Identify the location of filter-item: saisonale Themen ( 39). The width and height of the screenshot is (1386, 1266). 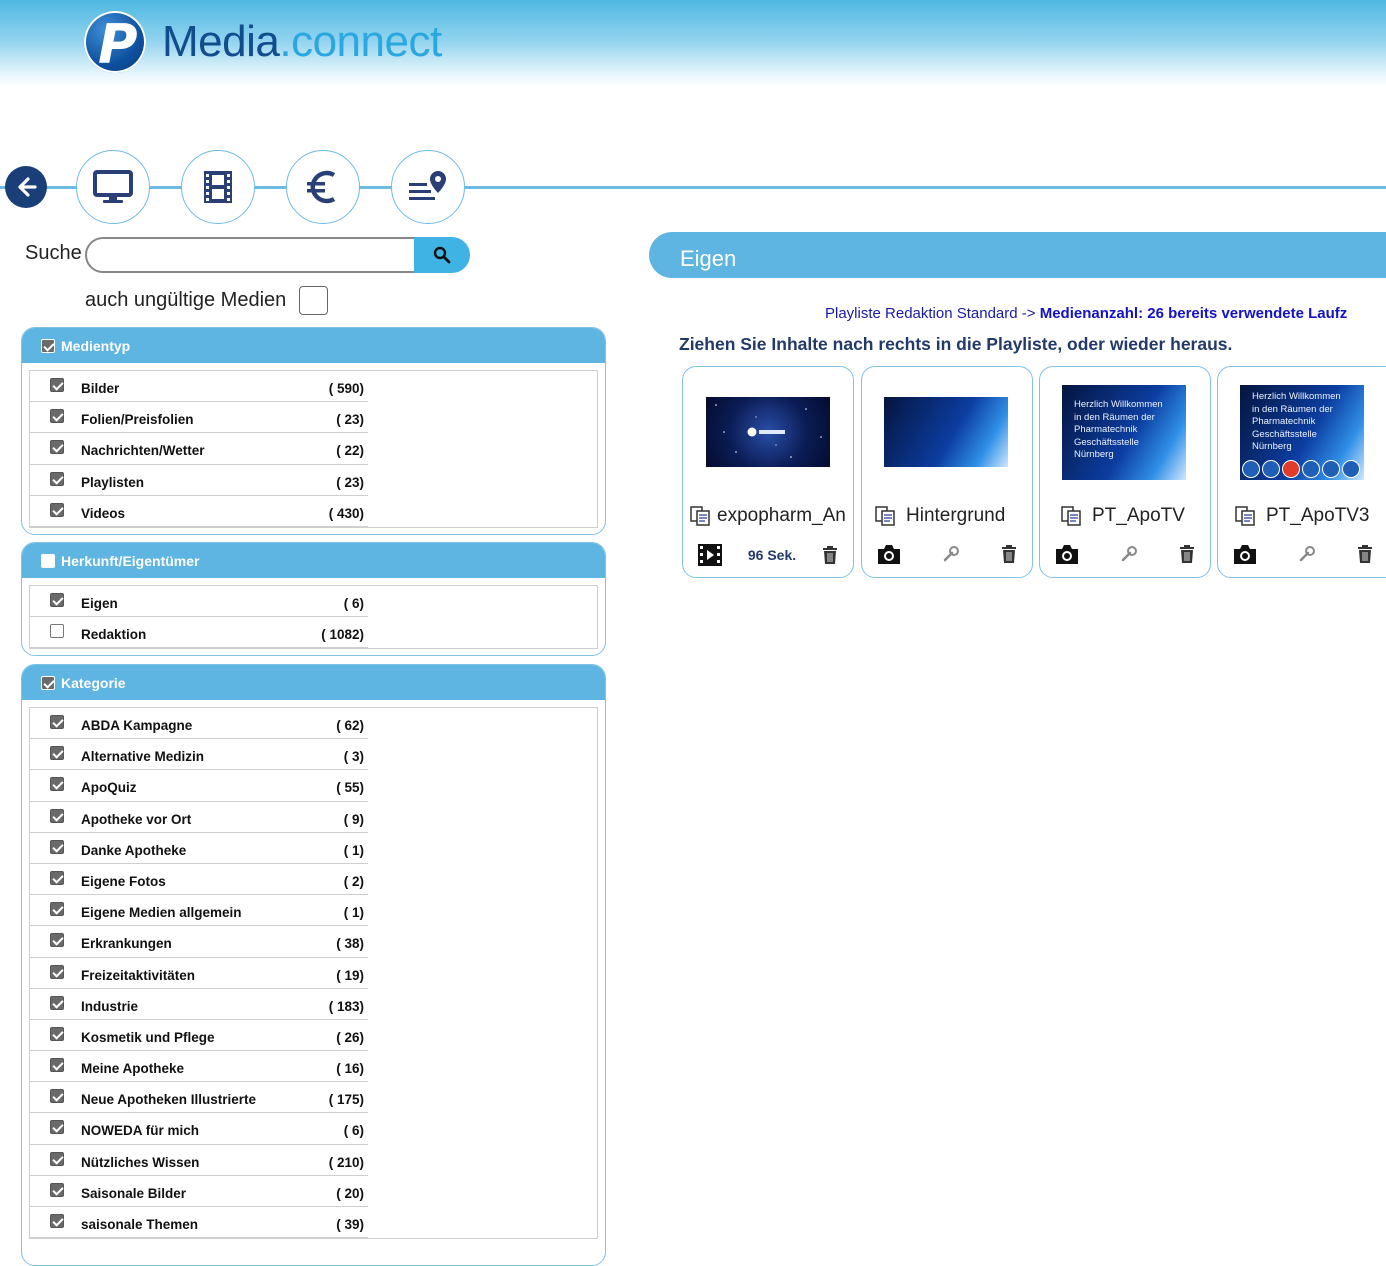
(313, 1223).